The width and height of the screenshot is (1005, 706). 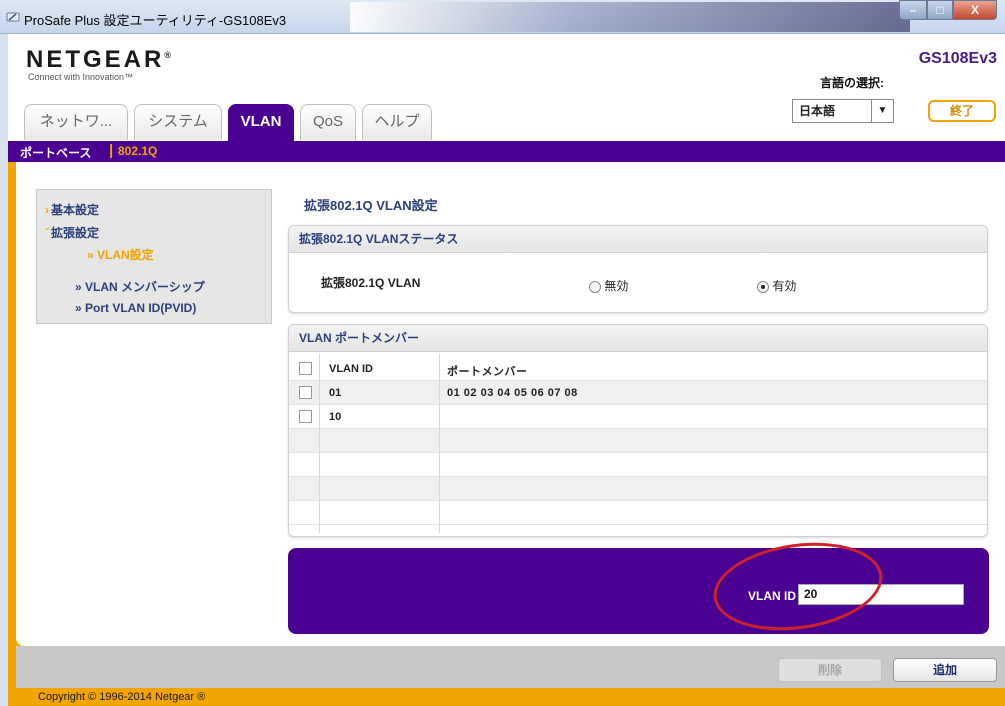 I want to click on table-row: 10, so click(x=638, y=417).